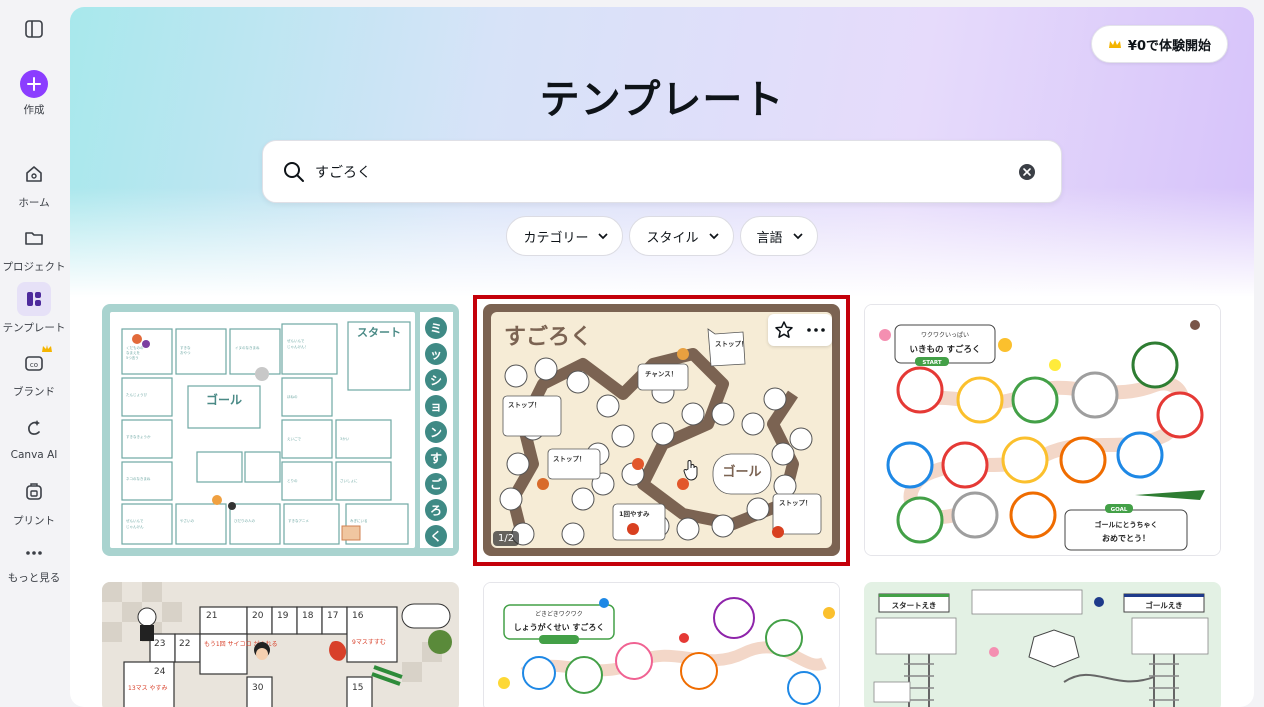  I want to click on svg-text: すきなきょうか, so click(138, 436).